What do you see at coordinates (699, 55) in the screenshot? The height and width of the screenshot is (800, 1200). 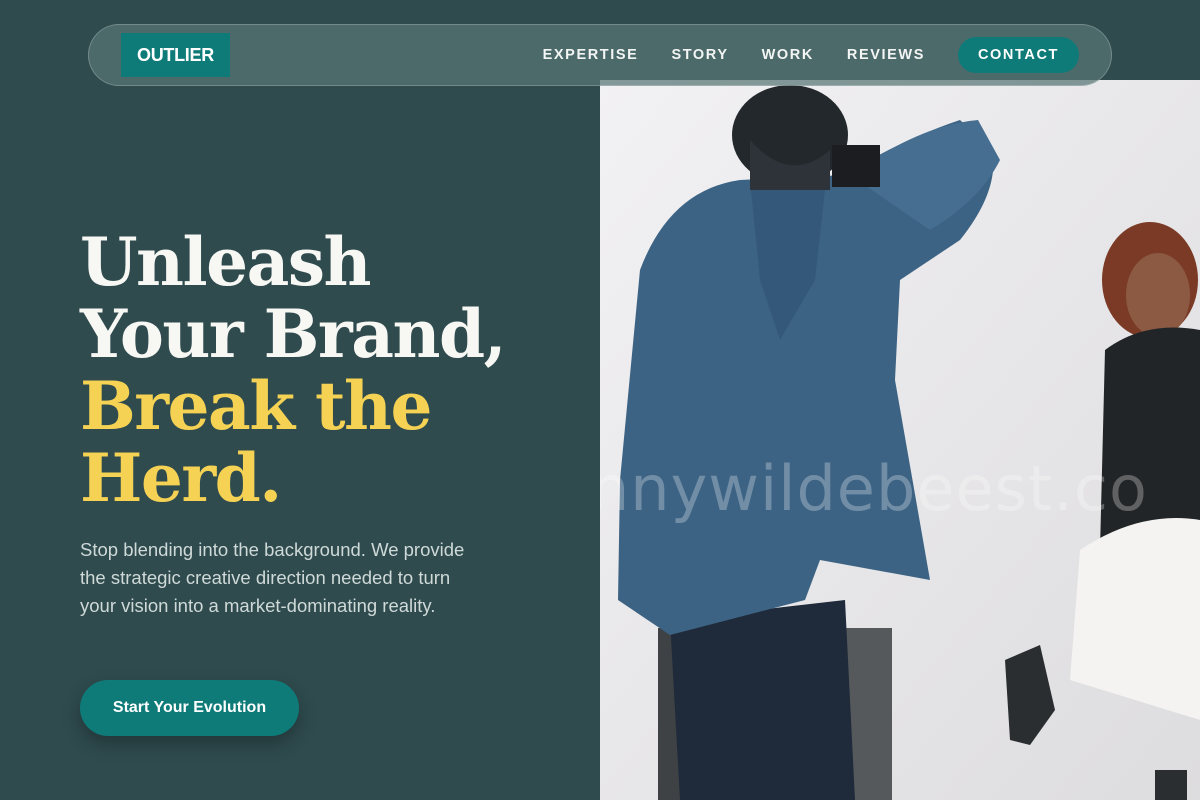 I see `nav-link-story: STORY` at bounding box center [699, 55].